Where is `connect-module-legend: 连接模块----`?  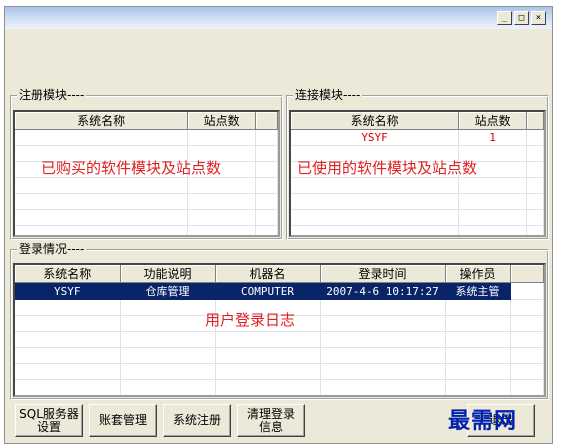 connect-module-legend: 连接模块---- is located at coordinates (328, 95).